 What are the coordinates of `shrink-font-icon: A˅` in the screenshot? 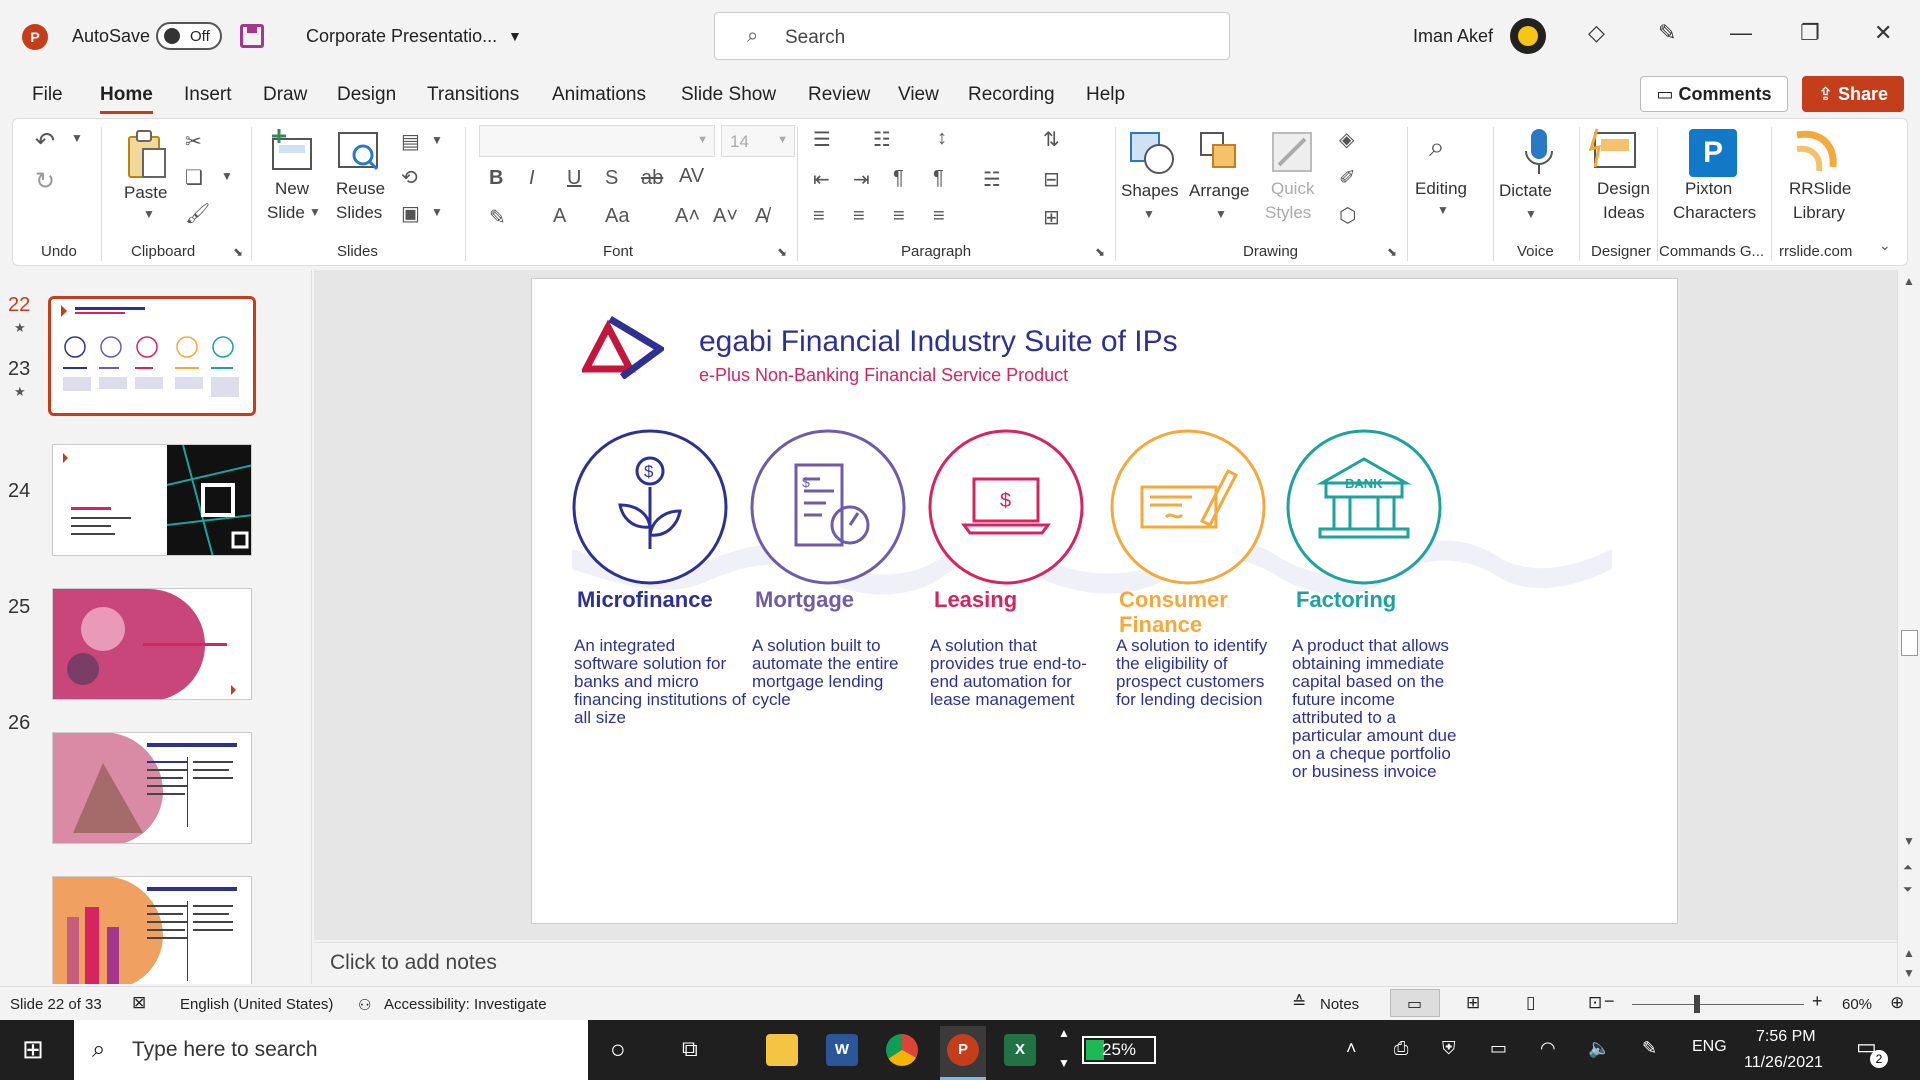 It's located at (725, 216).